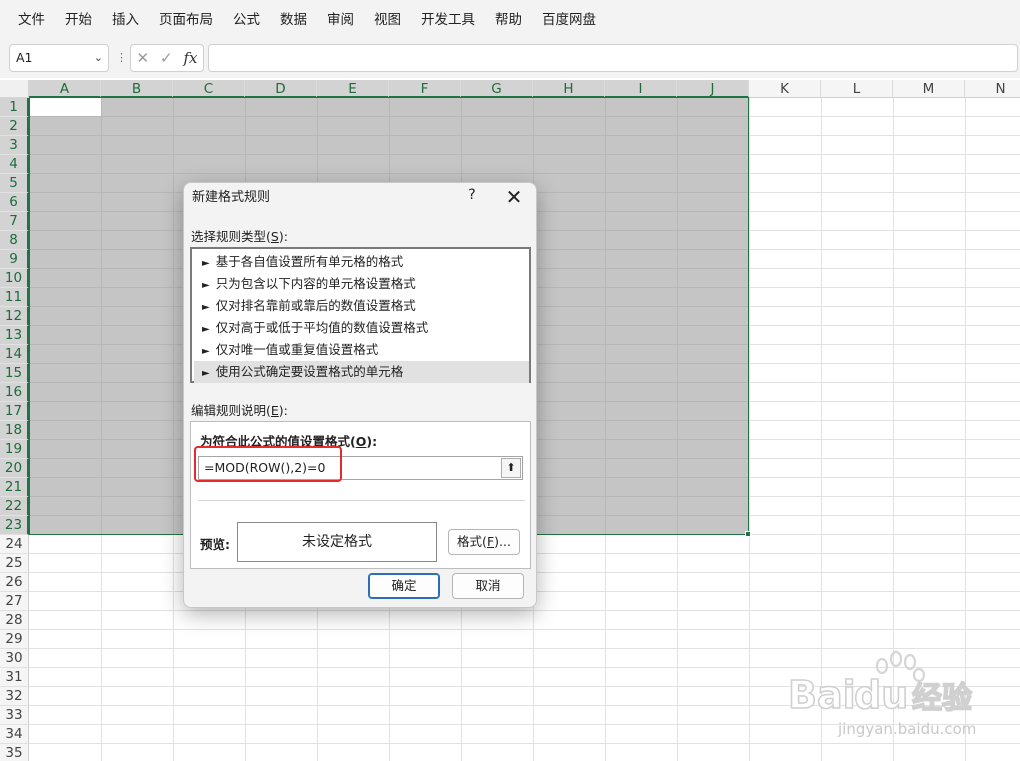 The image size is (1020, 761). Describe the element at coordinates (121, 58) in the screenshot. I see `drag-handle-icon: ⋮` at that location.